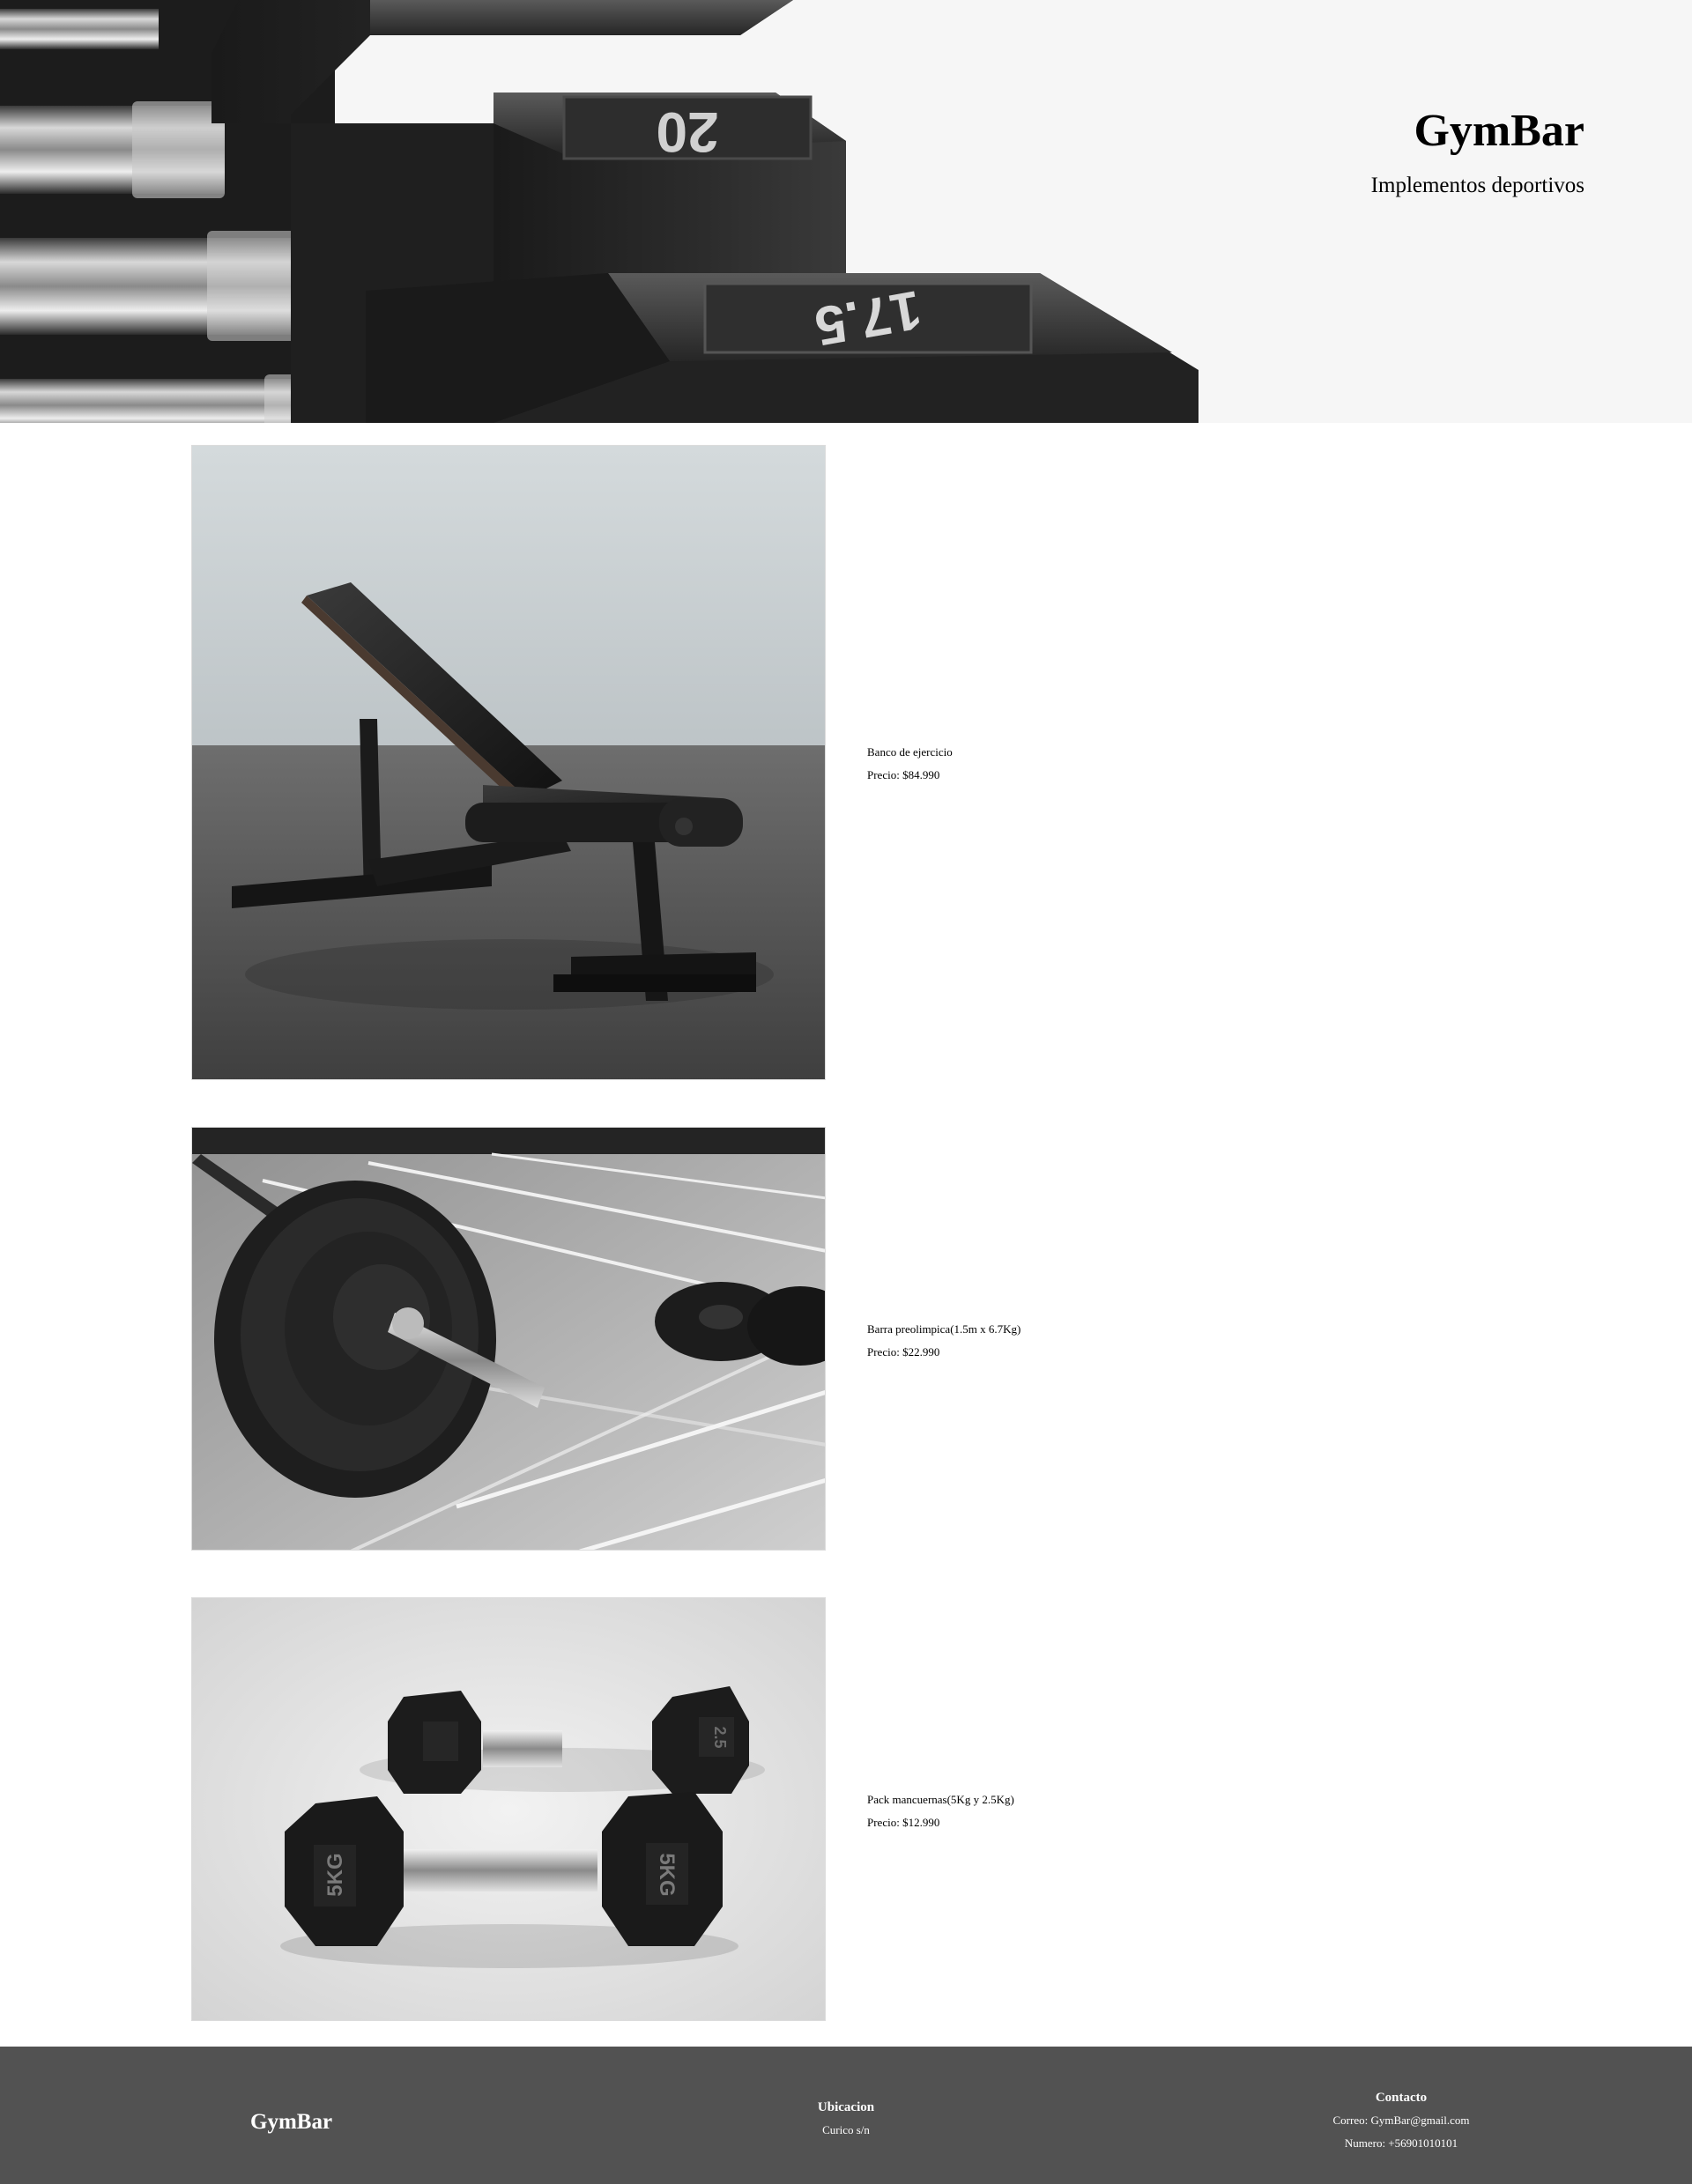 Image resolution: width=1692 pixels, height=2184 pixels. What do you see at coordinates (335, 1874) in the screenshot?
I see `dumbbell-label-big: 5KG` at bounding box center [335, 1874].